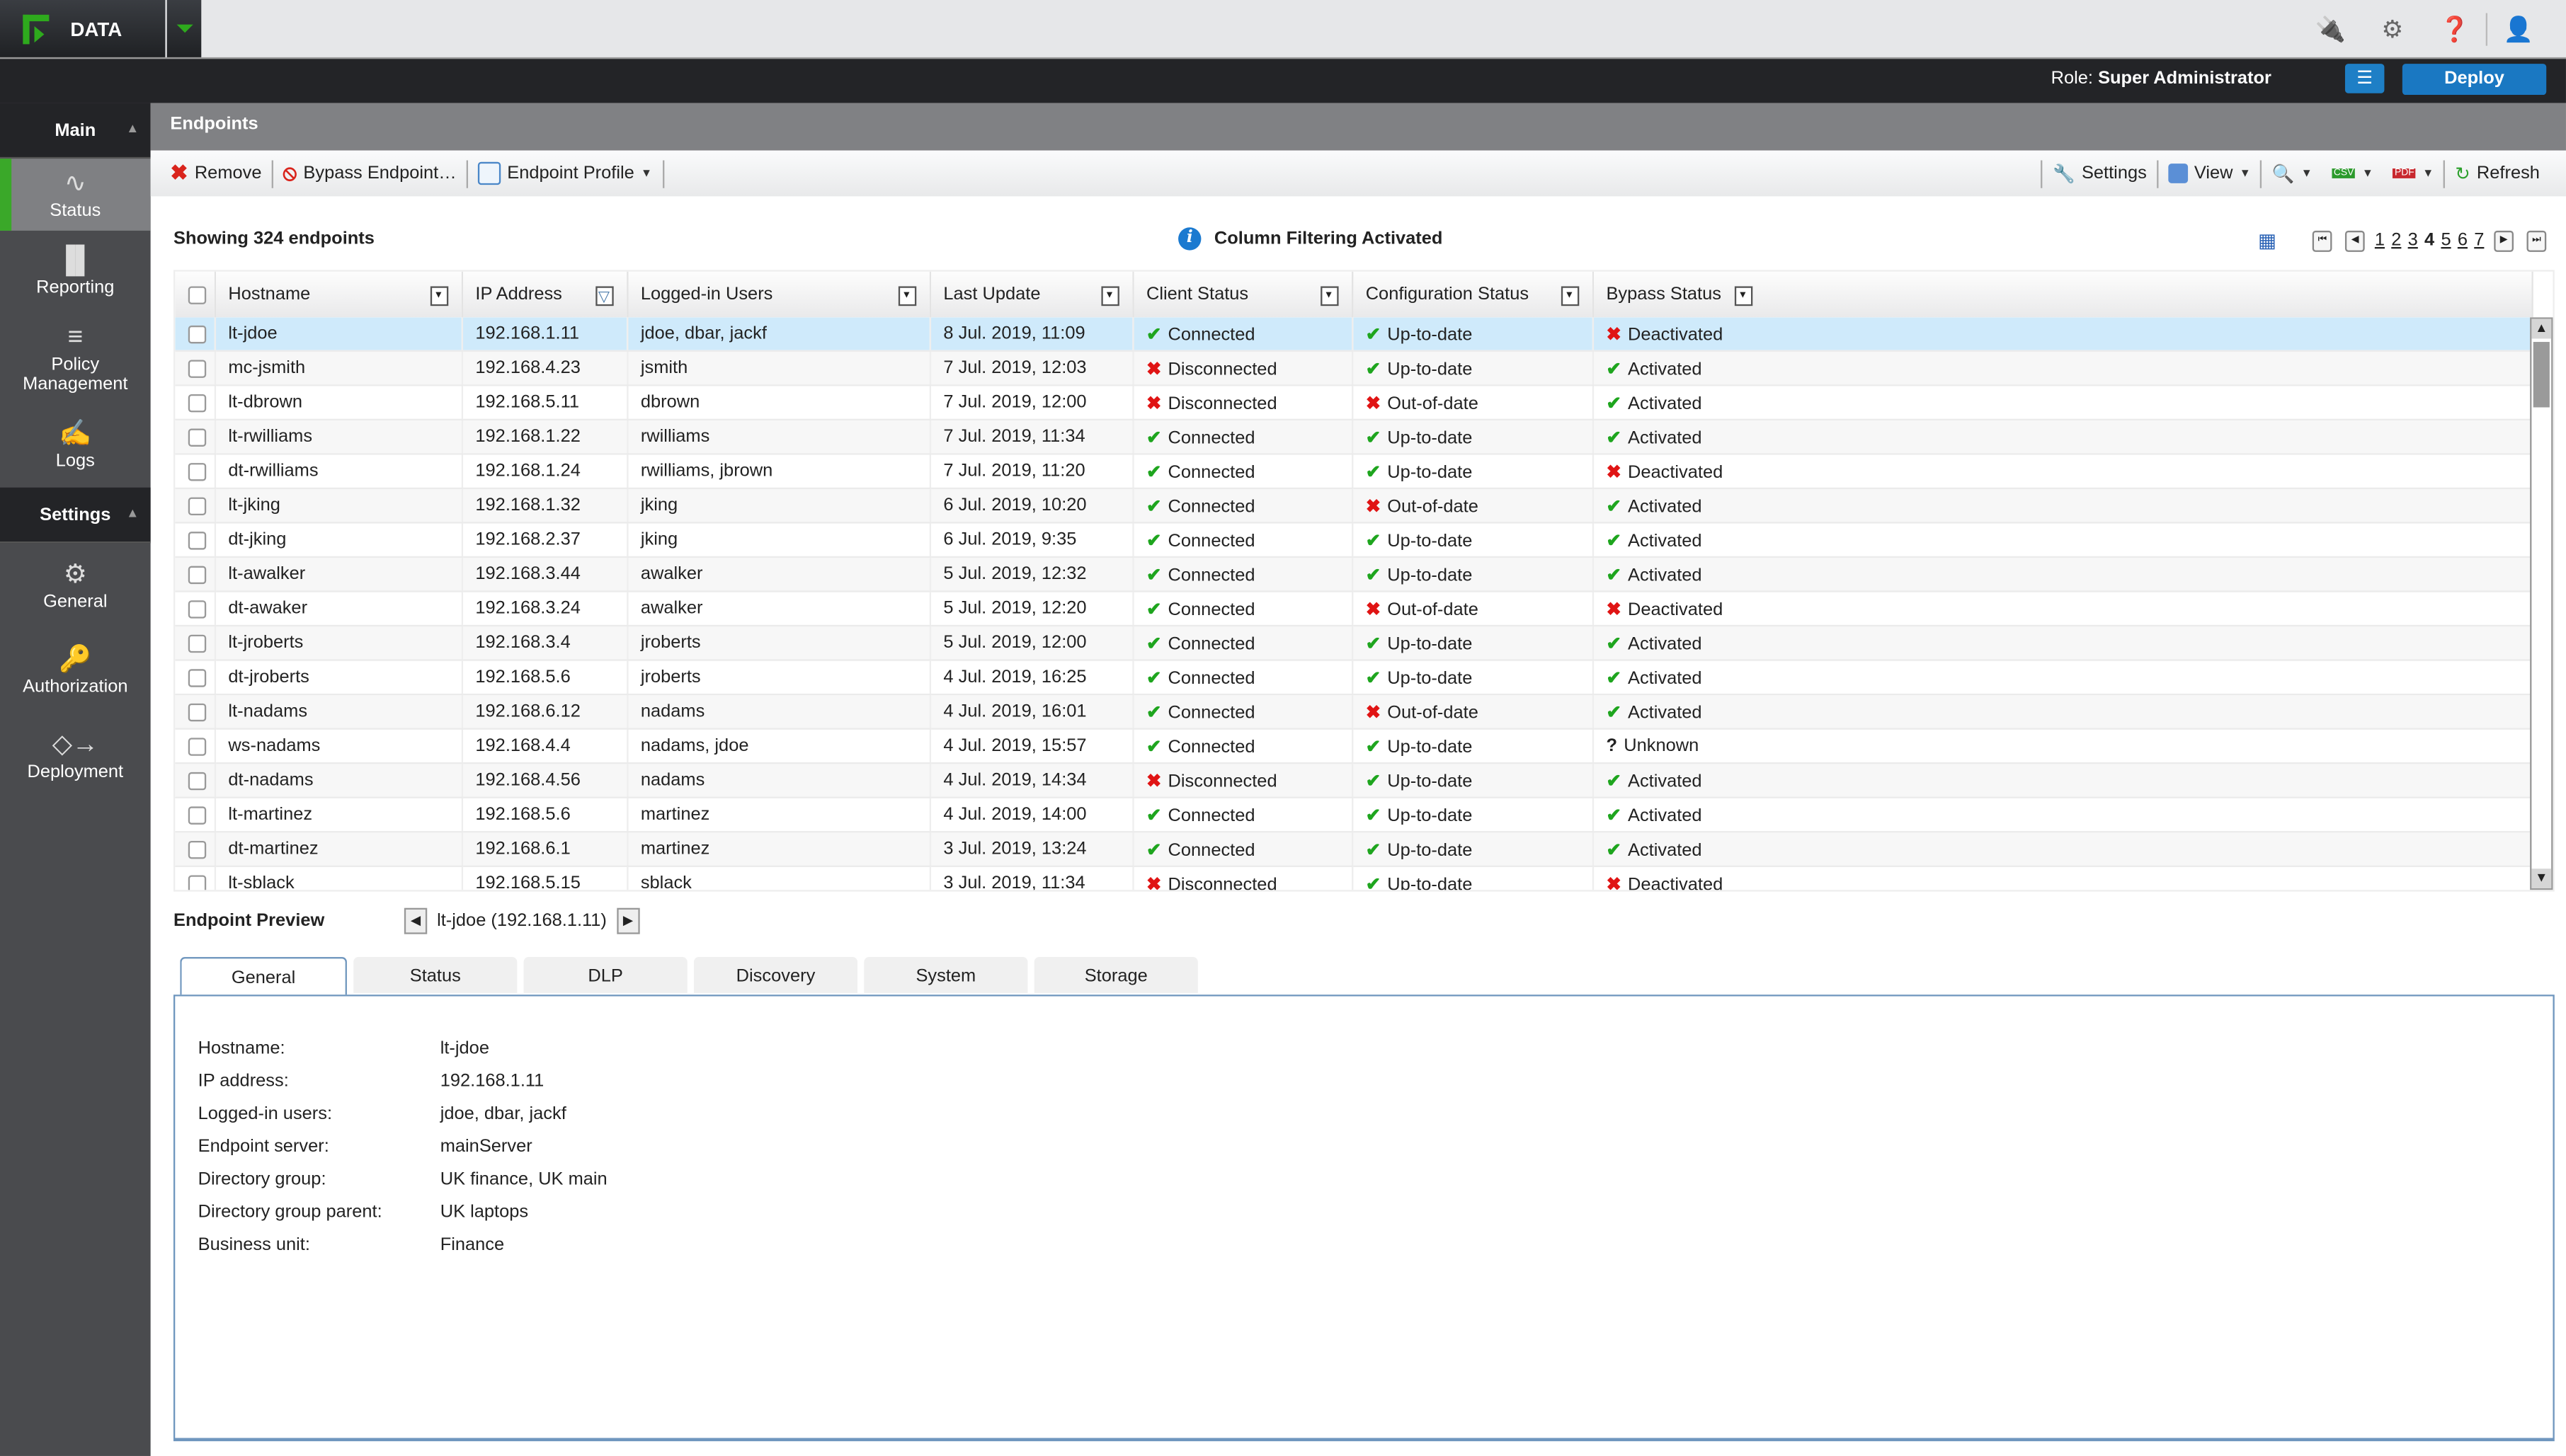 The width and height of the screenshot is (2566, 1456). Describe the element at coordinates (2474, 80) in the screenshot. I see `deploy-button: Deploy` at that location.